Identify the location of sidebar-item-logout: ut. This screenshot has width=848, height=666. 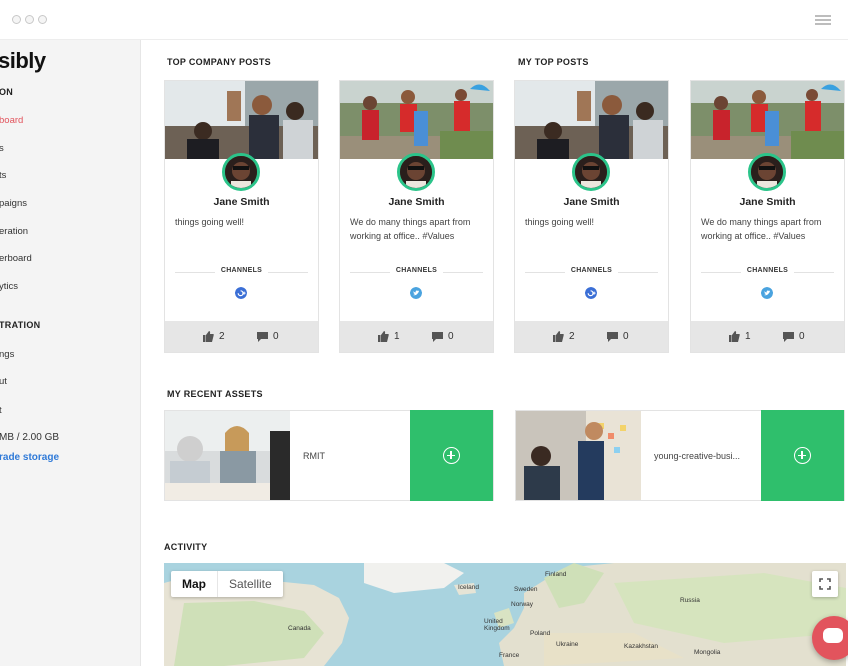
(3, 381).